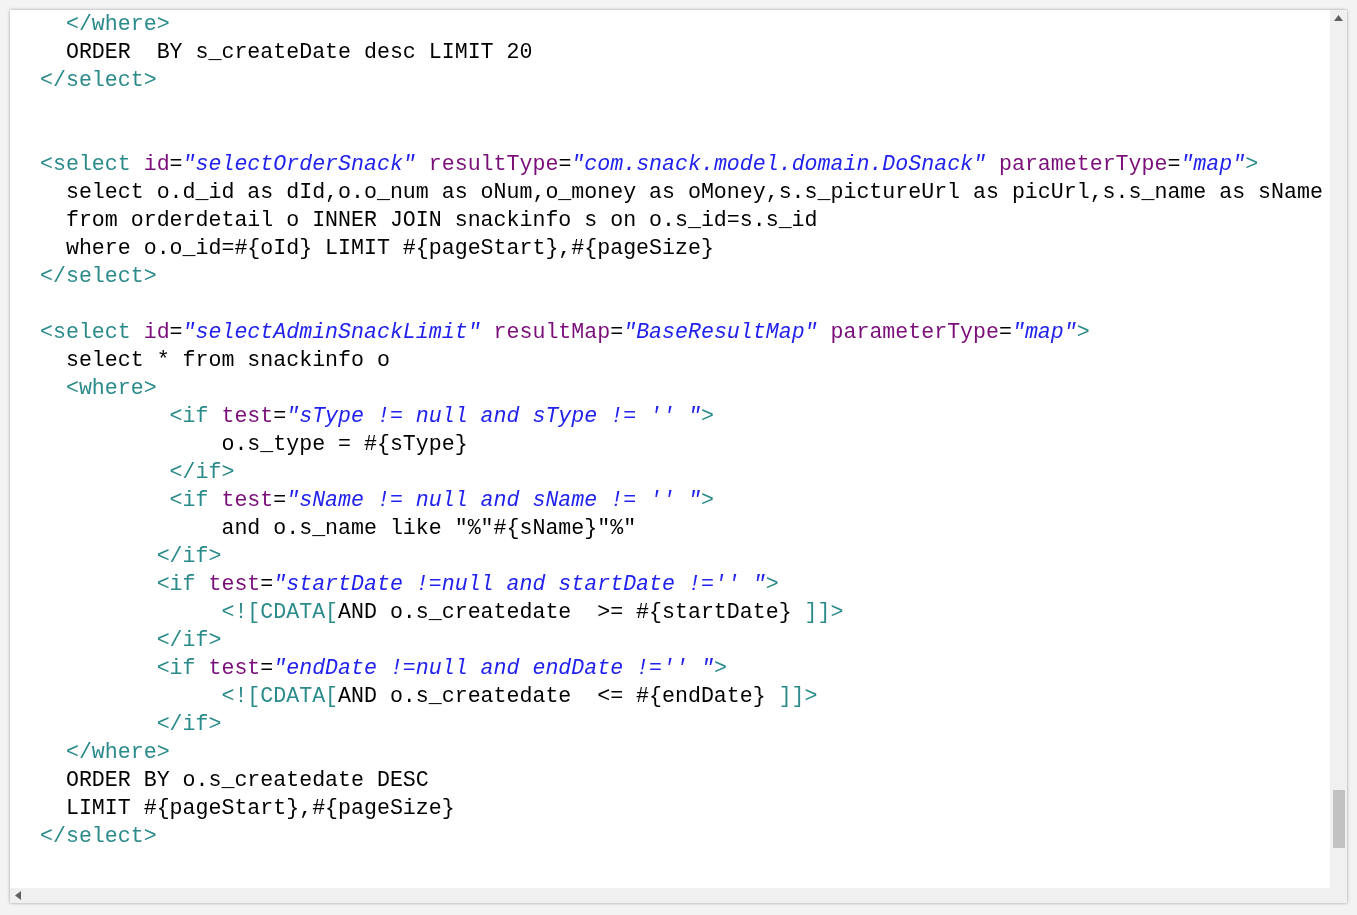 The width and height of the screenshot is (1357, 915). Describe the element at coordinates (110, 388) in the screenshot. I see `code-line: <where>` at that location.